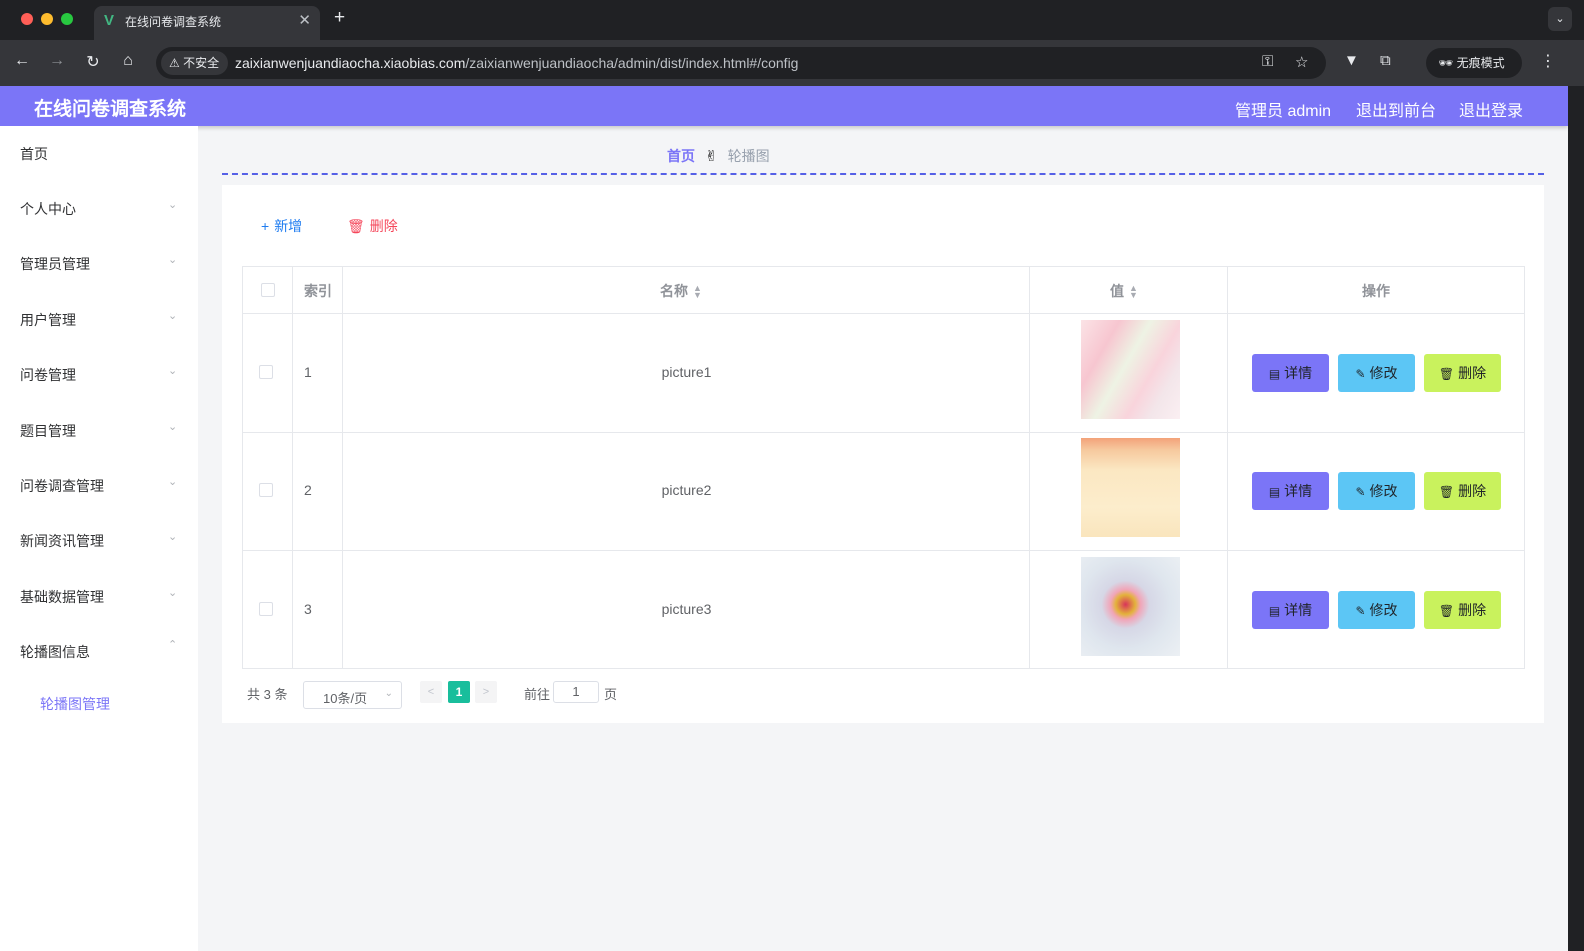  I want to click on exit-to-front-link: 退出到前台, so click(1396, 109).